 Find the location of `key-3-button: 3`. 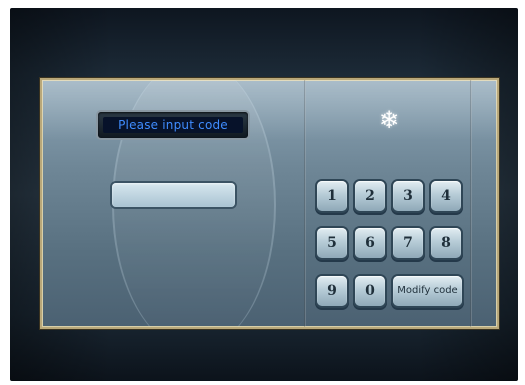

key-3-button: 3 is located at coordinates (408, 196).